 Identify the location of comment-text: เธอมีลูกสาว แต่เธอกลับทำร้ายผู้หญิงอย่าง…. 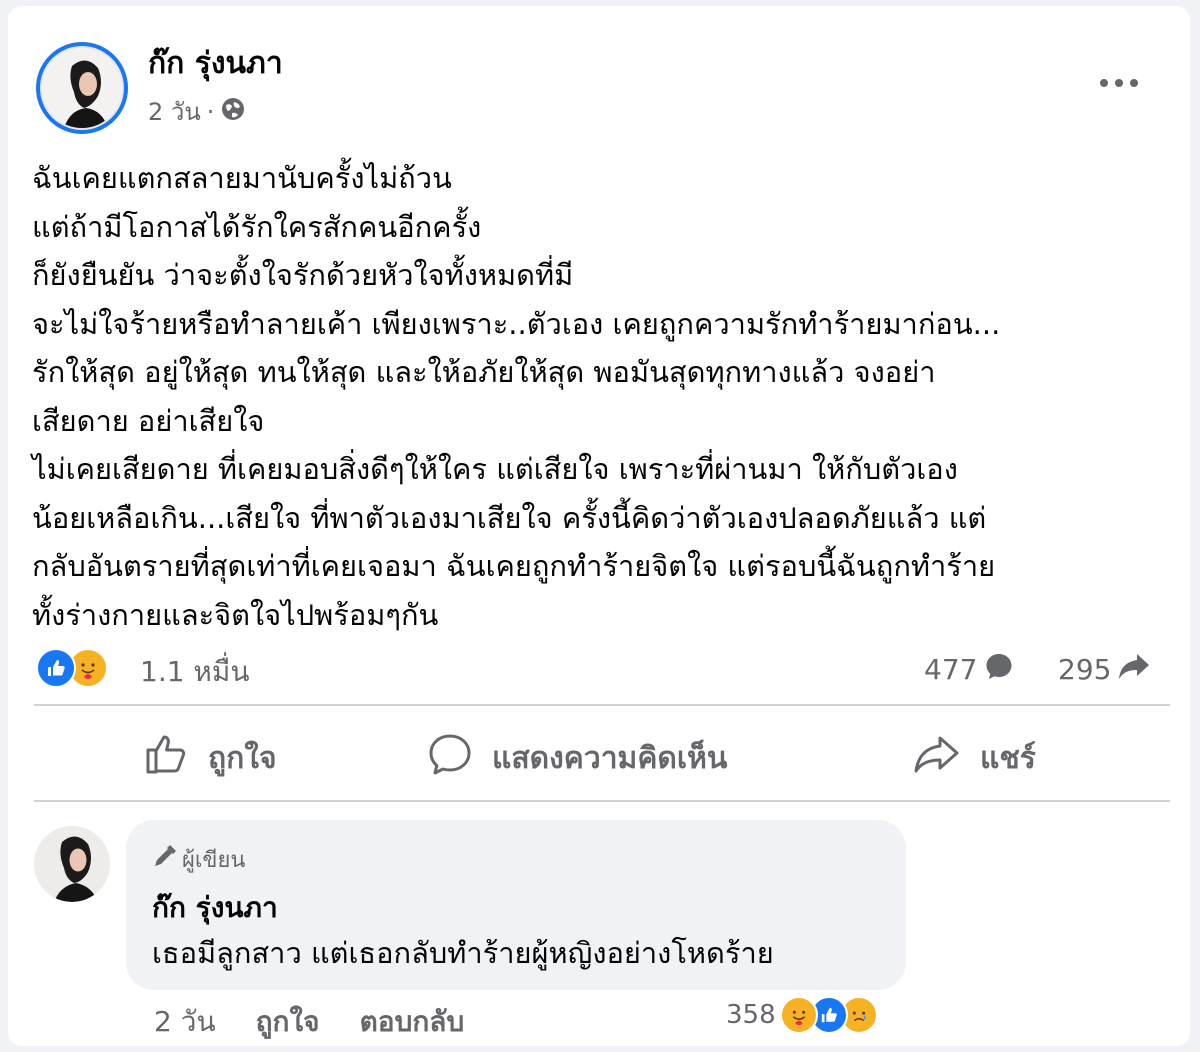
(463, 953).